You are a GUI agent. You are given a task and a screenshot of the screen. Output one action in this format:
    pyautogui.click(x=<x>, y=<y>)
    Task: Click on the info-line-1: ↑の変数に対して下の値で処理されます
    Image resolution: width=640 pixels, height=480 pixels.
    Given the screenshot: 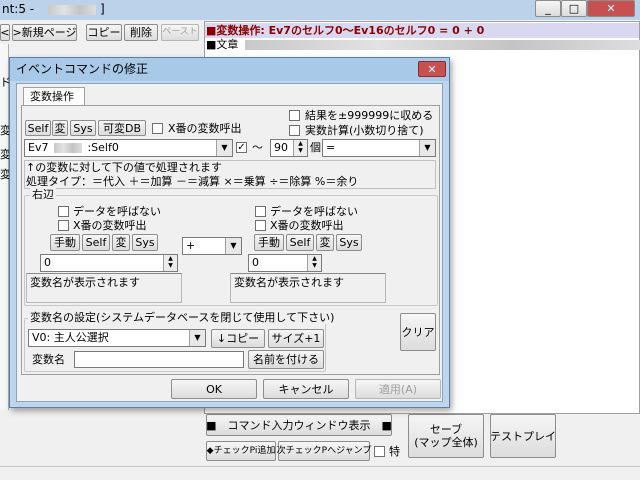 What is the action you would take?
    pyautogui.click(x=124, y=167)
    